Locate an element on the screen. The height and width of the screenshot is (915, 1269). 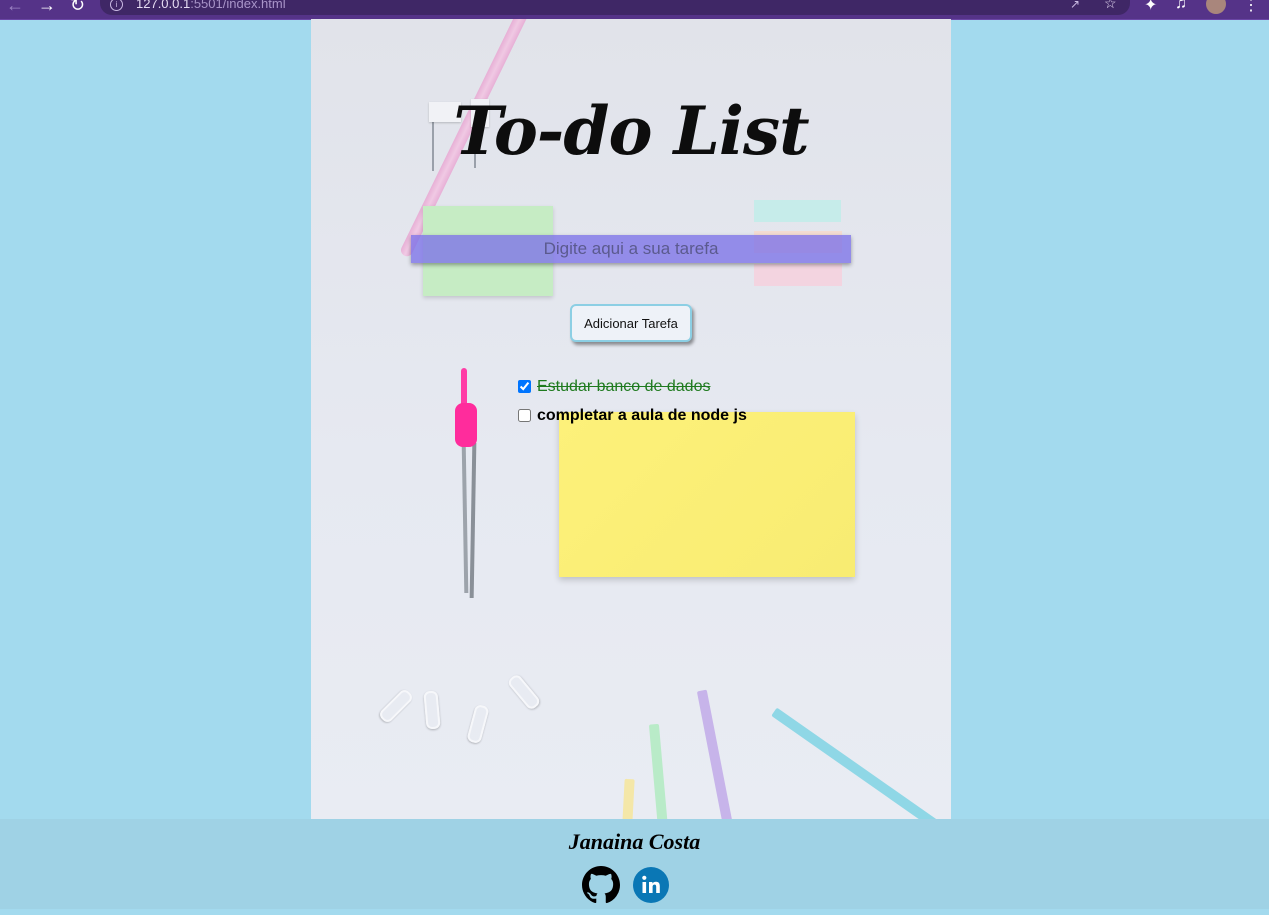
task-item: completar a aula de node js is located at coordinates (632, 415).